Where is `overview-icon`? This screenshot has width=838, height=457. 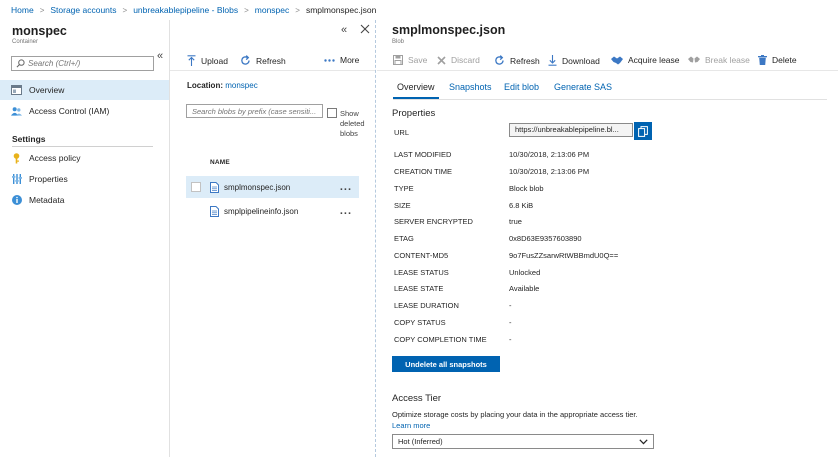
overview-icon is located at coordinates (16, 90).